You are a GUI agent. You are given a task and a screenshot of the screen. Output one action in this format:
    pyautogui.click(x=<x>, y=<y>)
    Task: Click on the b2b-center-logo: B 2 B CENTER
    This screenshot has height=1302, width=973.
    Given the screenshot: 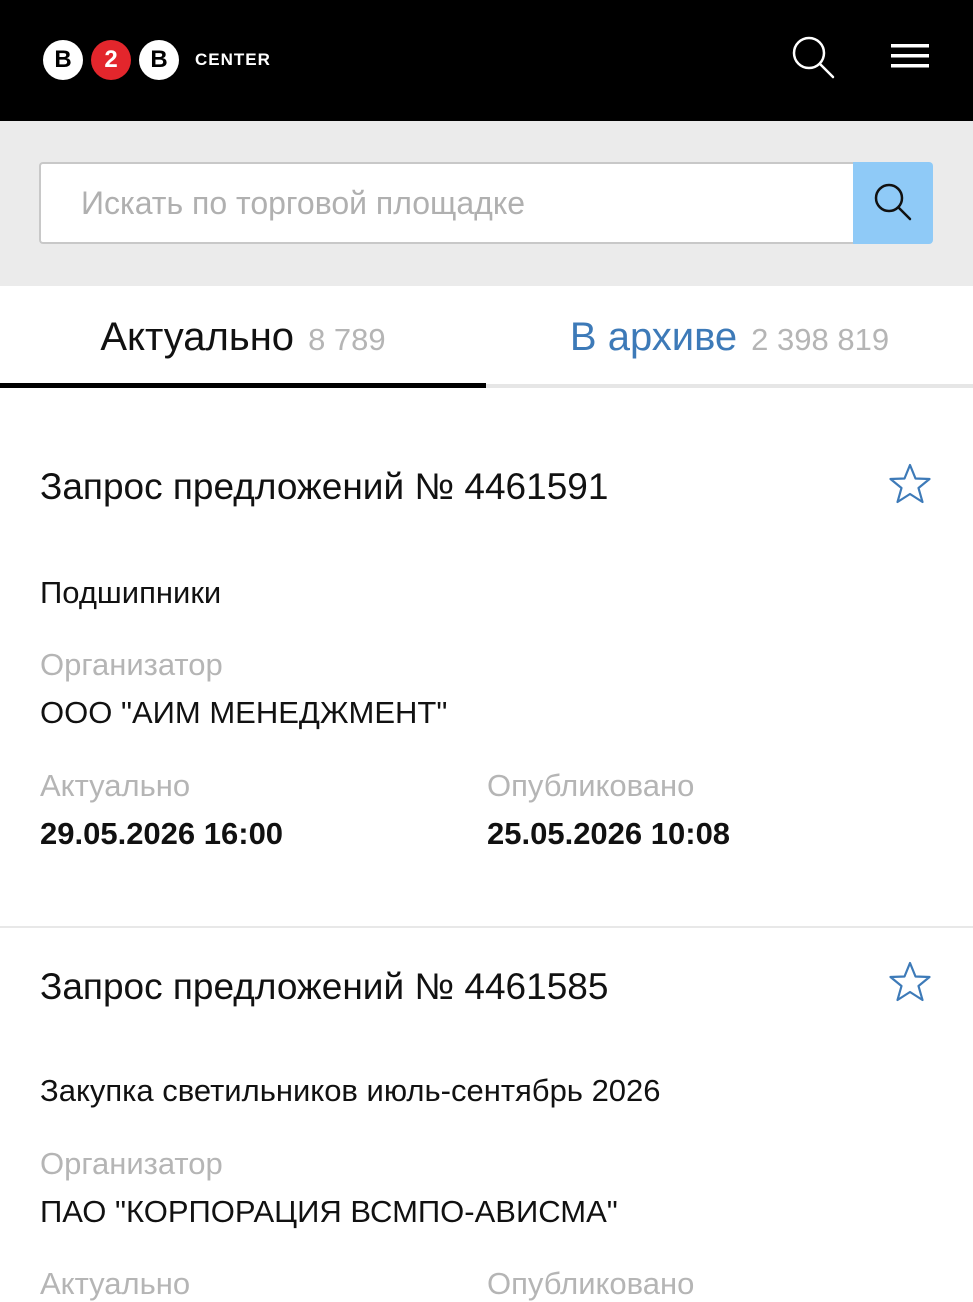 What is the action you would take?
    pyautogui.click(x=157, y=60)
    